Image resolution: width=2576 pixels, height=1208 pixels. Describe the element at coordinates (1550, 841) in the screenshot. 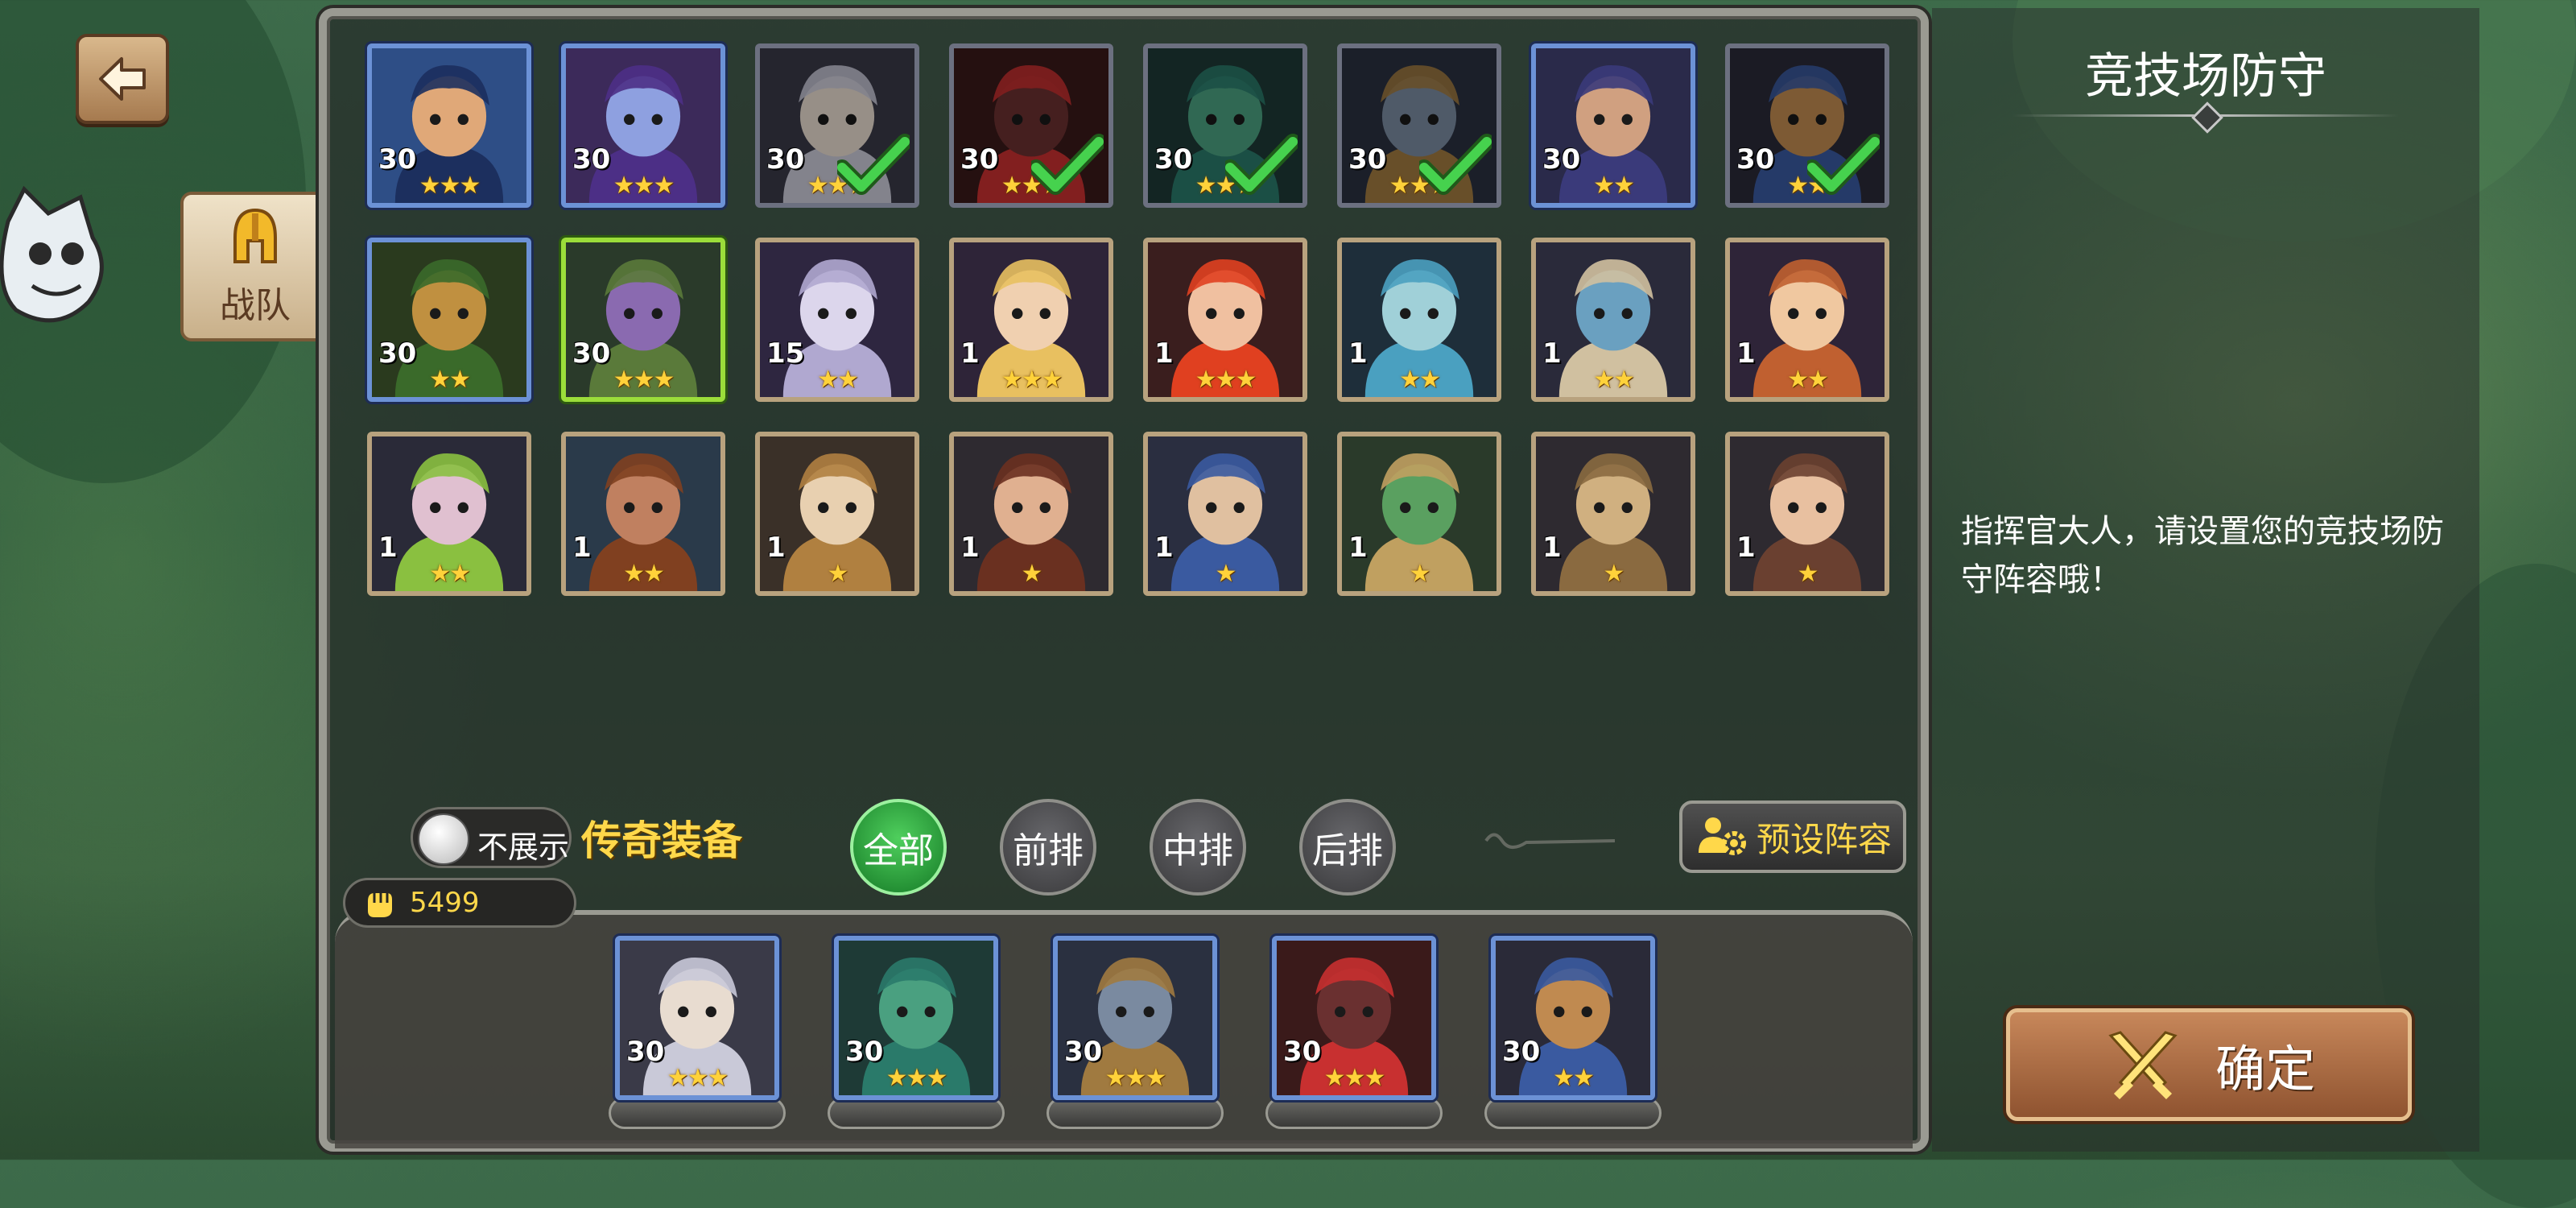

I see `decorative-squiggle-icon` at that location.